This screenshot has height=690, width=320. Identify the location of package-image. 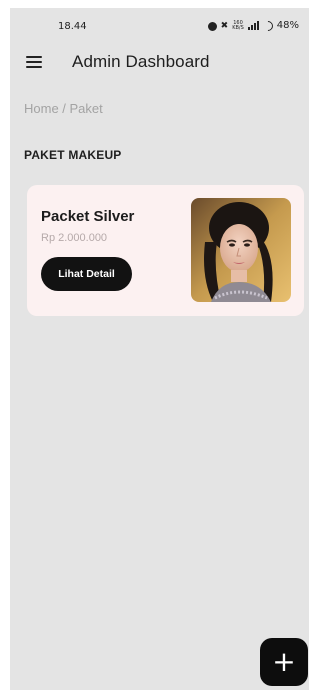
(241, 250).